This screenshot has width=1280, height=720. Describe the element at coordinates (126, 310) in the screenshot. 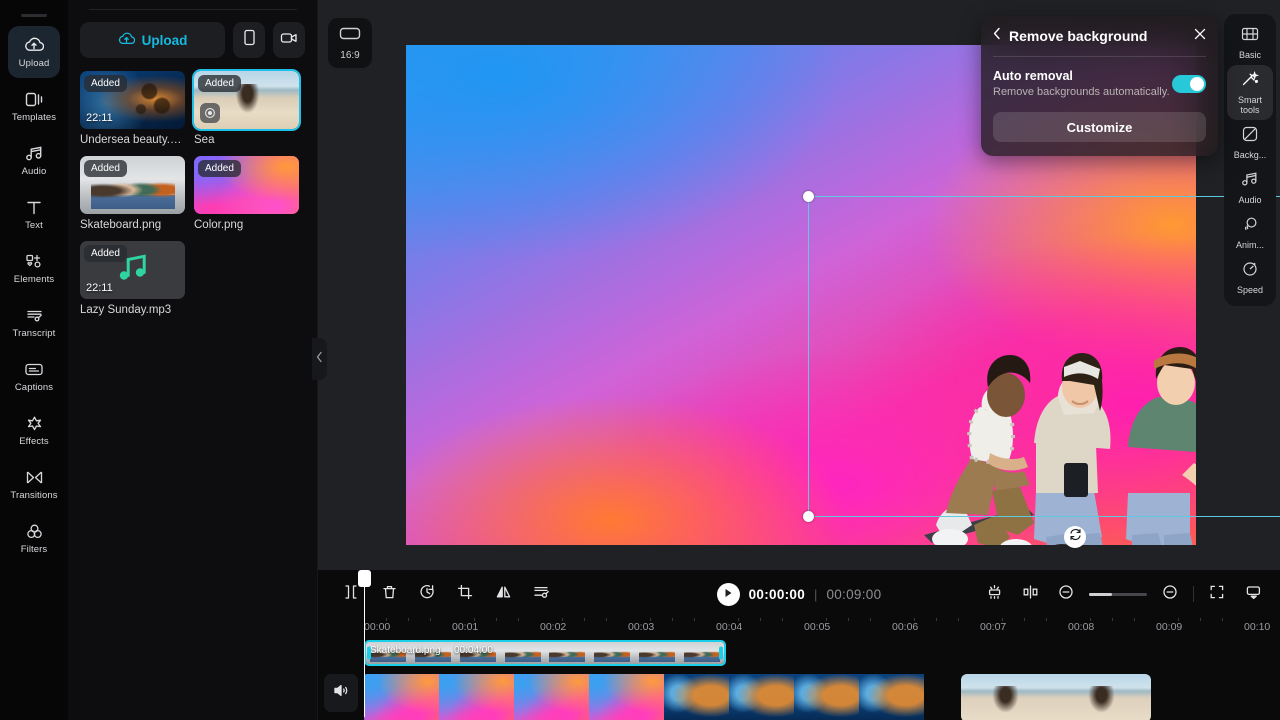

I see `media-filename: Lazy Sunday.mp3` at that location.